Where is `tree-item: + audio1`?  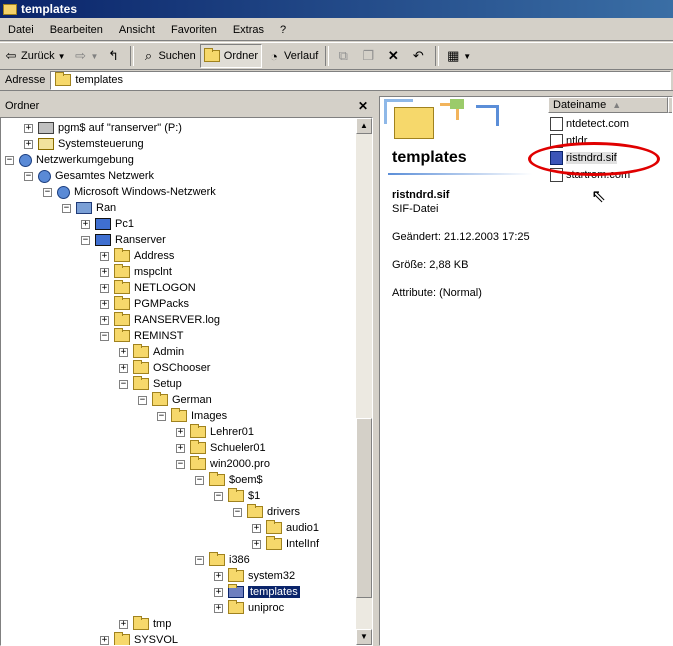
tree-item: + audio1 is located at coordinates (285, 528).